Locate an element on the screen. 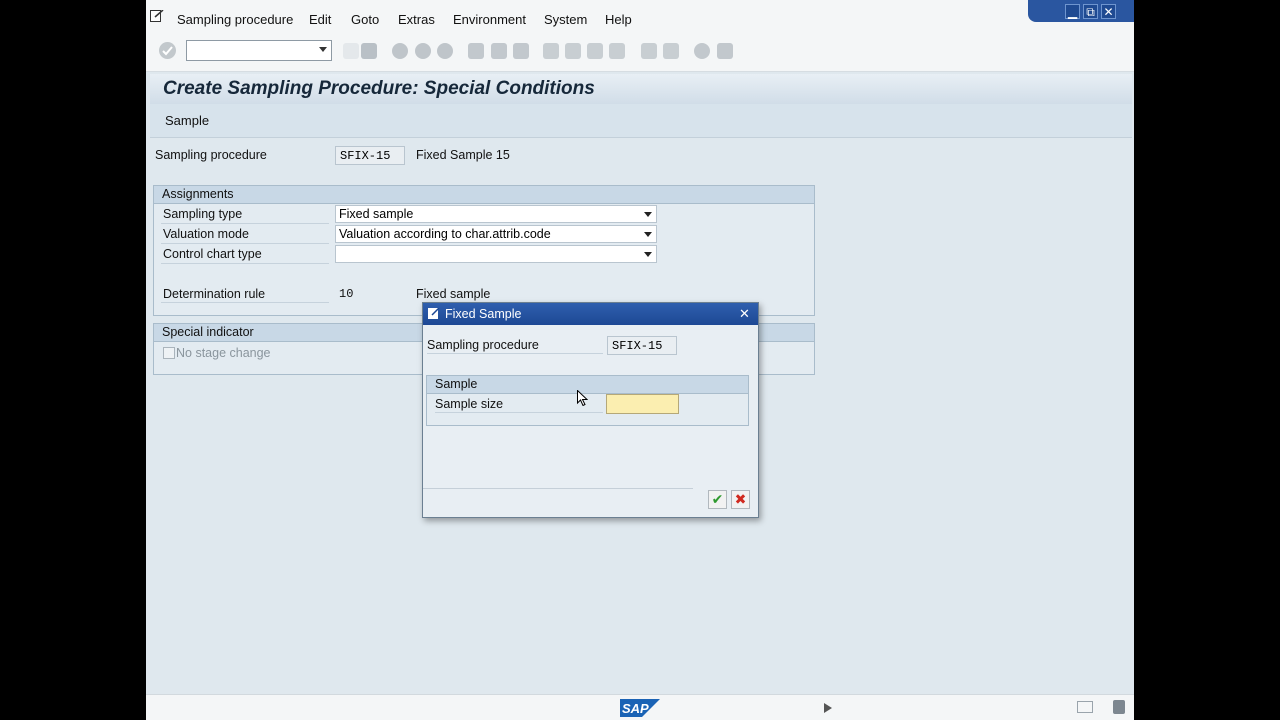 The width and height of the screenshot is (1280, 720). sampling-procedure-label: Sampling procedure is located at coordinates (211, 155).